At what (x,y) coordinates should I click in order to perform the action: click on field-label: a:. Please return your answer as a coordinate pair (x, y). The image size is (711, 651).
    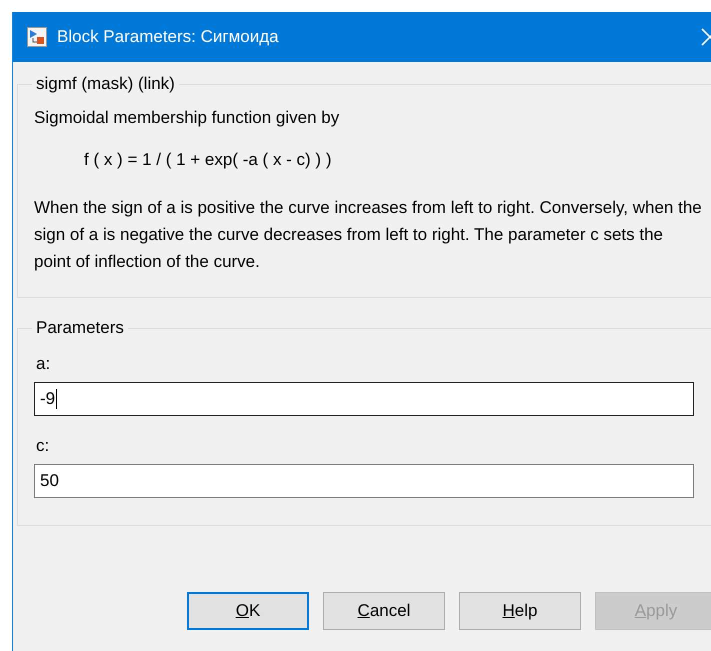
    Looking at the image, I should click on (44, 364).